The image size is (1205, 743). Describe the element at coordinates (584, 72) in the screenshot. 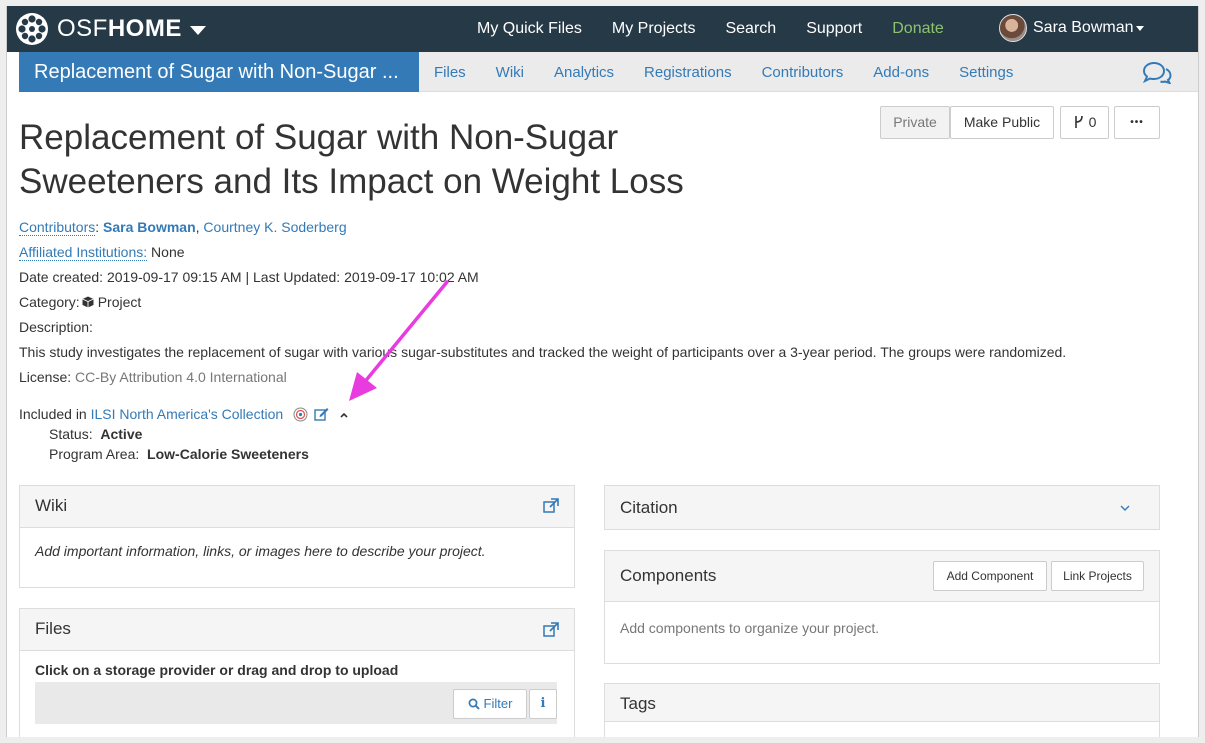

I see `tab-analytics: Analytics` at that location.